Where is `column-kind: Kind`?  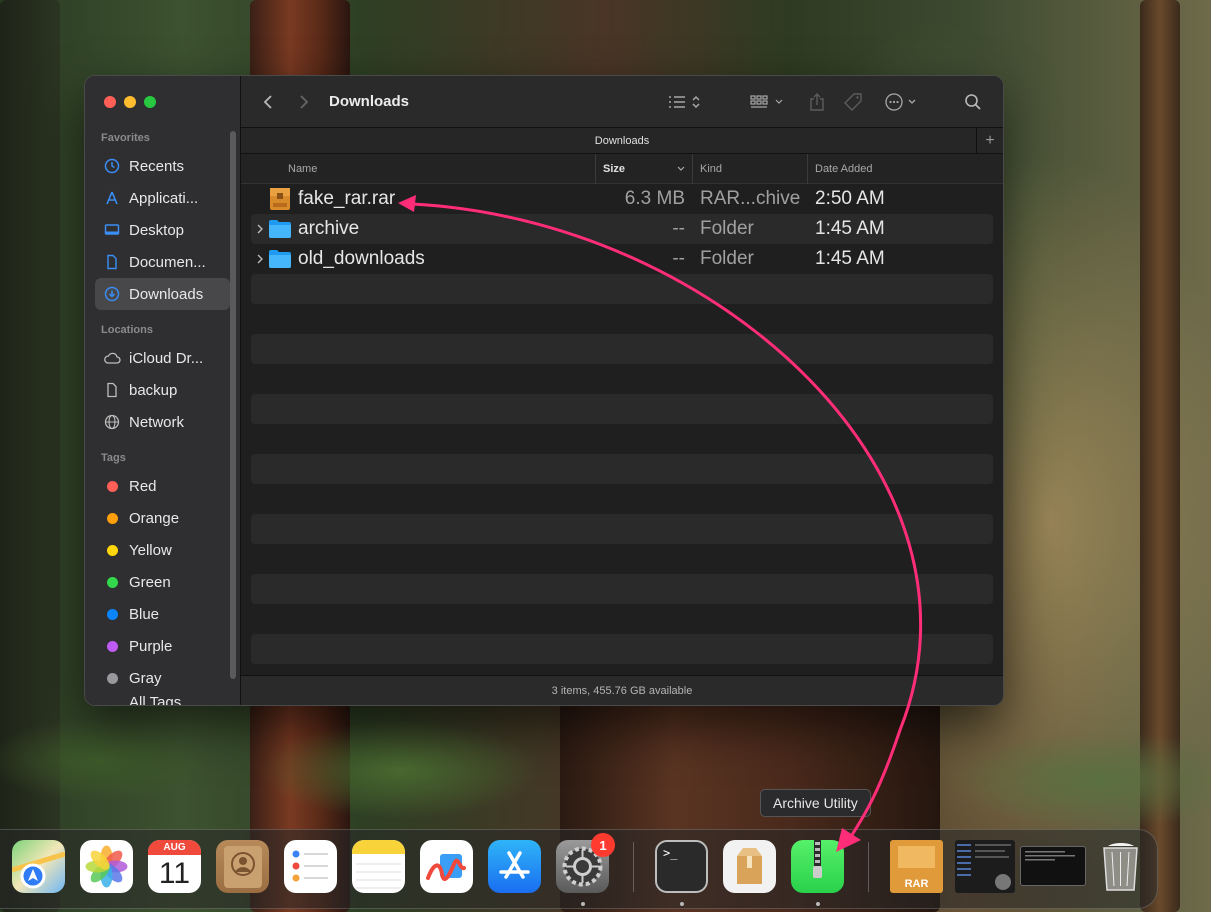 column-kind: Kind is located at coordinates (750, 169).